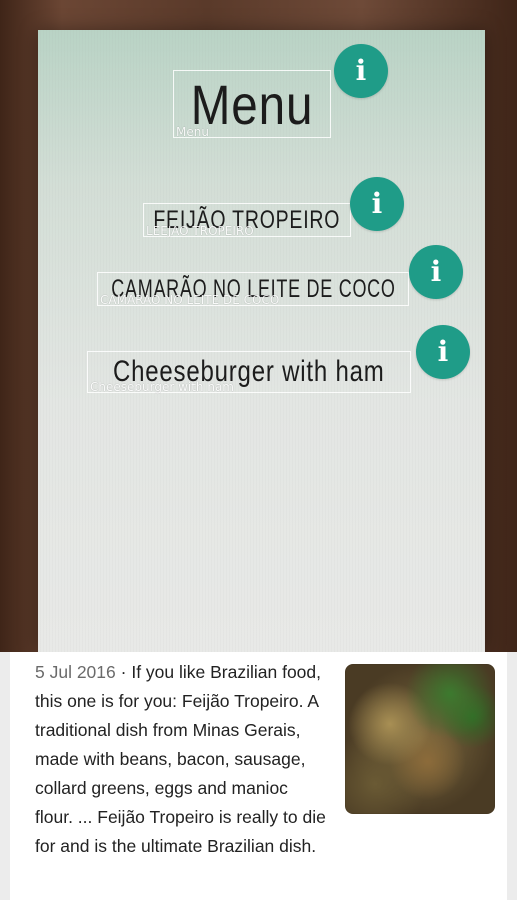  I want to click on info-button-title: i, so click(361, 71).